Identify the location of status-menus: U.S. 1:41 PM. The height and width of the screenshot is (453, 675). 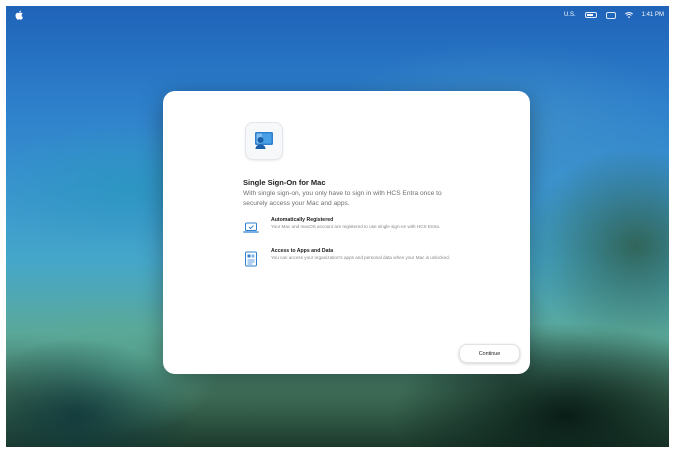
(614, 15).